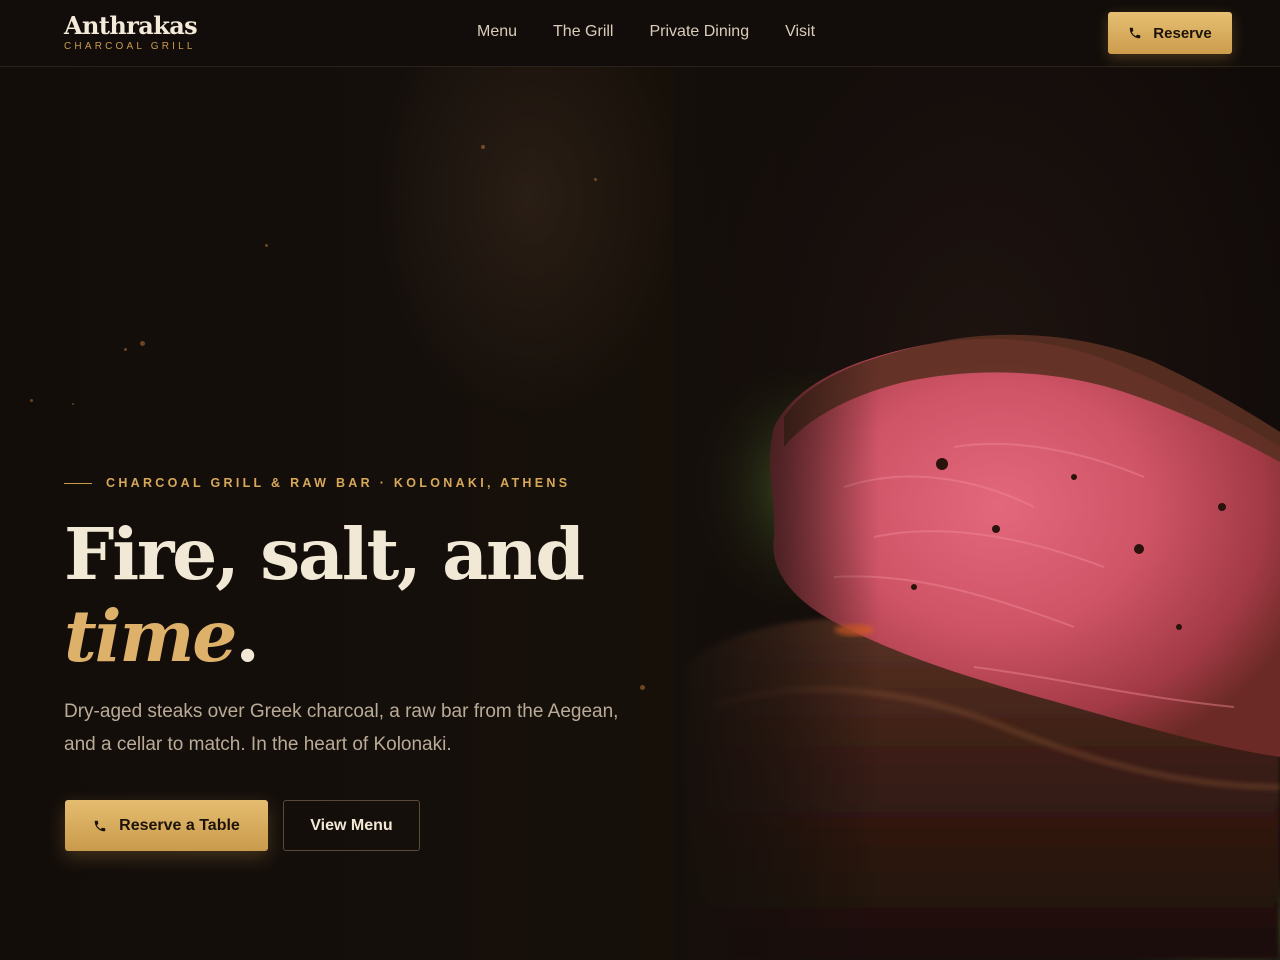 The height and width of the screenshot is (960, 1280). I want to click on view-menu-label: View Menu, so click(351, 825).